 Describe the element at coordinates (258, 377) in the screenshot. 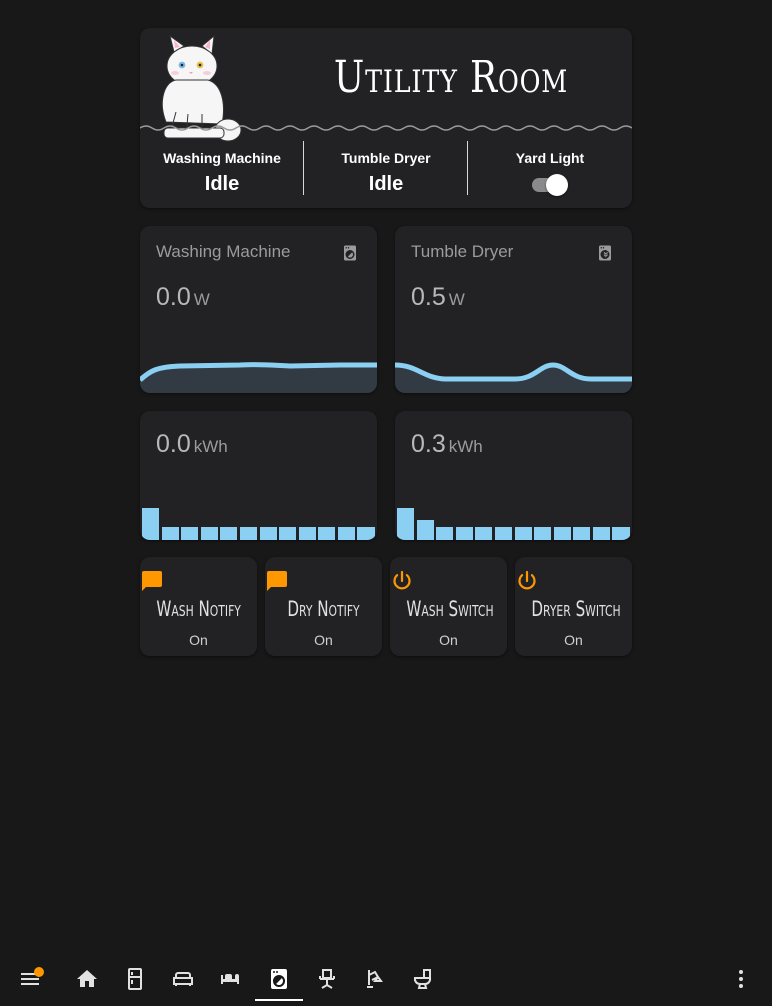

I see `washing-machine-power-graph` at that location.